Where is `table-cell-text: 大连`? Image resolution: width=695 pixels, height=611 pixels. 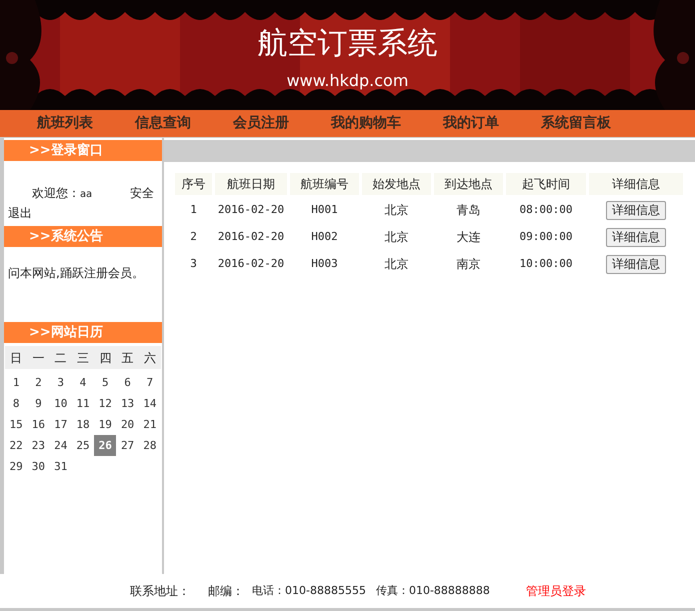
table-cell-text: 大连 is located at coordinates (469, 237).